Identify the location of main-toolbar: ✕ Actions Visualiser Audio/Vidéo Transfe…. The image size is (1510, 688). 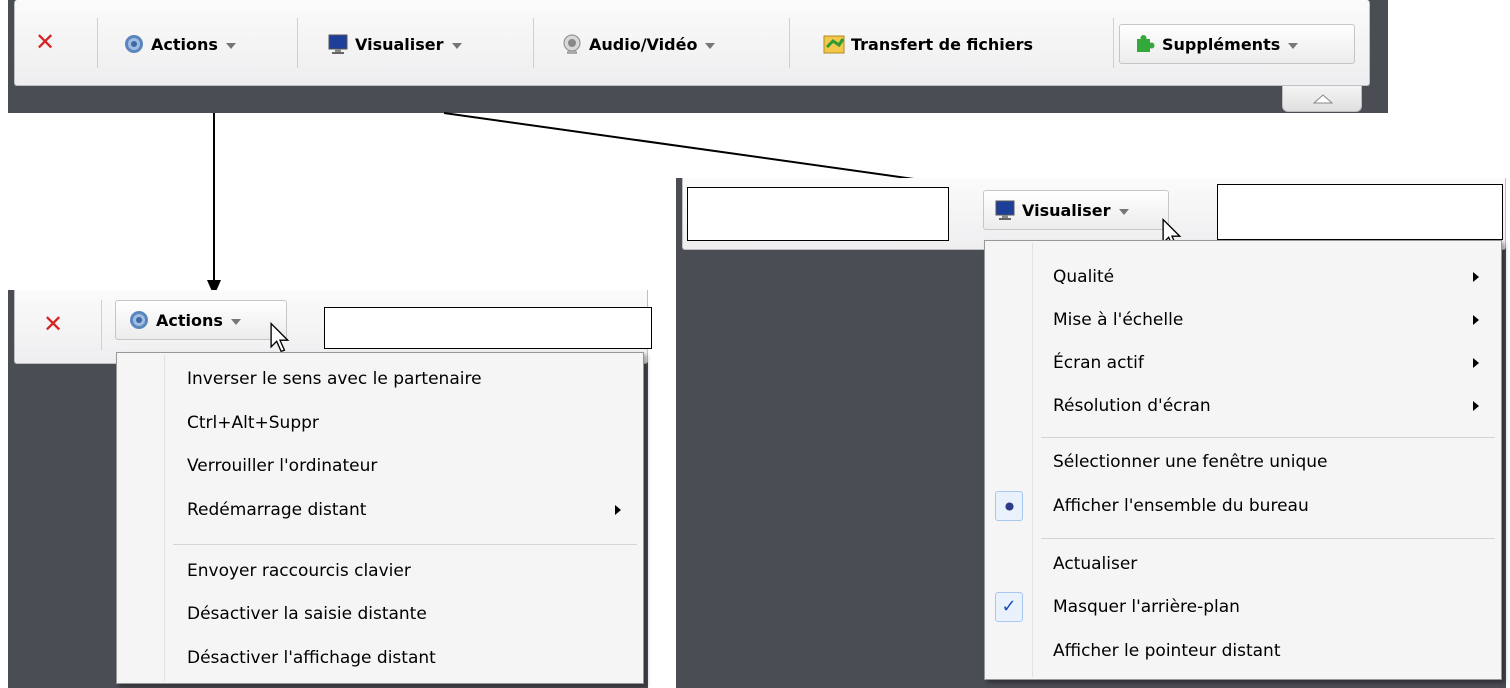
(692, 43).